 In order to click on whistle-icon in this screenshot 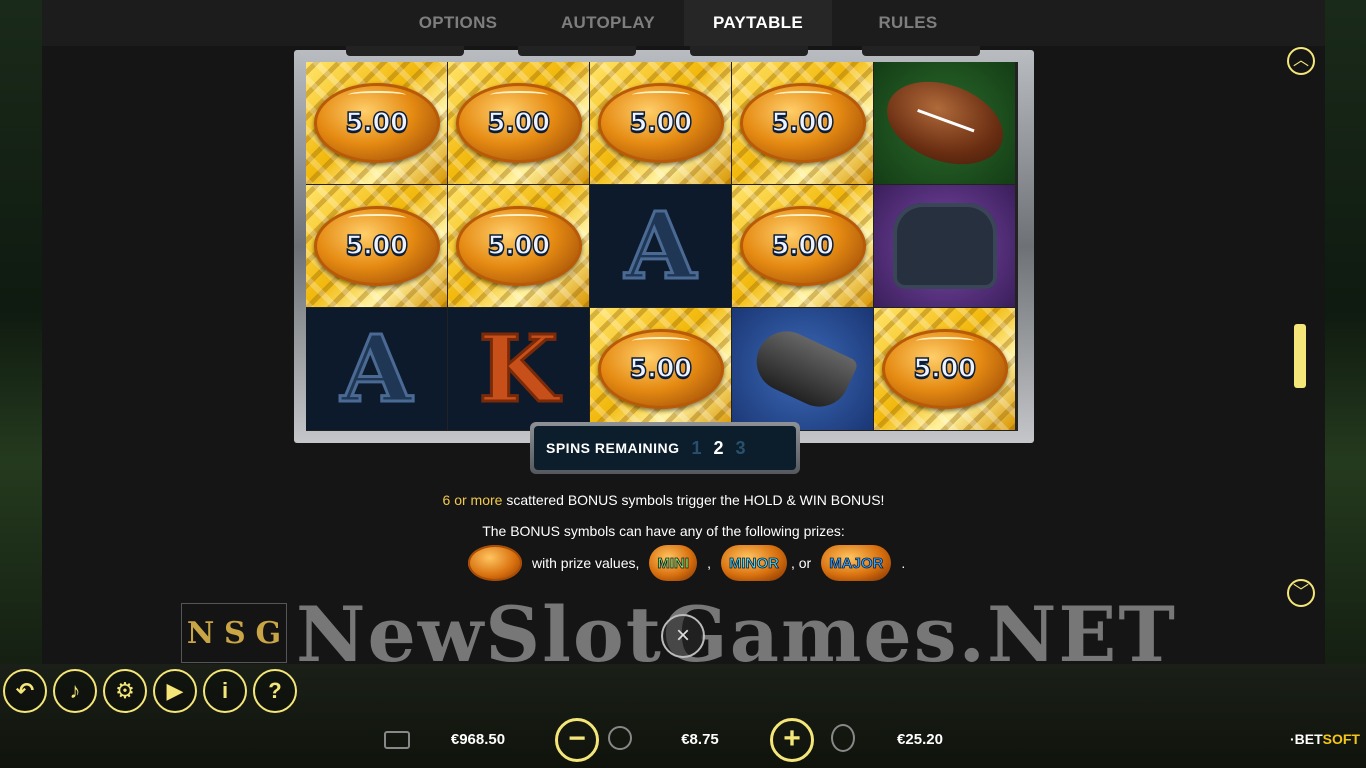, I will do `click(802, 369)`.